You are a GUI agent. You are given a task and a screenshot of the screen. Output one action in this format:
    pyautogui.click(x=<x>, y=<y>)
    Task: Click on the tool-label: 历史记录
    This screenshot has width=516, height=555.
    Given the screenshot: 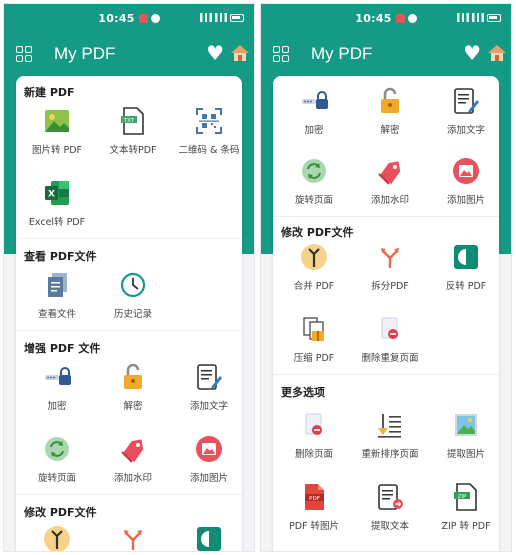 What is the action you would take?
    pyautogui.click(x=132, y=314)
    